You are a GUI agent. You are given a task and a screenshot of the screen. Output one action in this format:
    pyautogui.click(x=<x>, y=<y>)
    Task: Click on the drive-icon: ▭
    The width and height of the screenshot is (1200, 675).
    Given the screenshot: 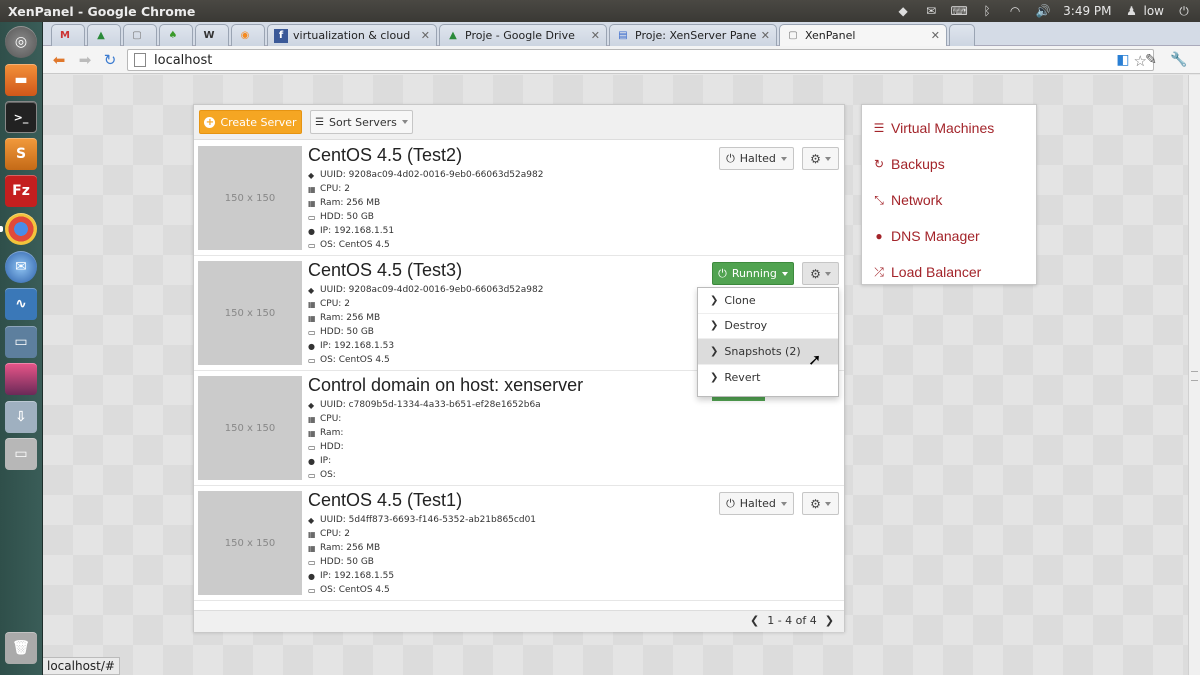 What is the action you would take?
    pyautogui.click(x=21, y=454)
    